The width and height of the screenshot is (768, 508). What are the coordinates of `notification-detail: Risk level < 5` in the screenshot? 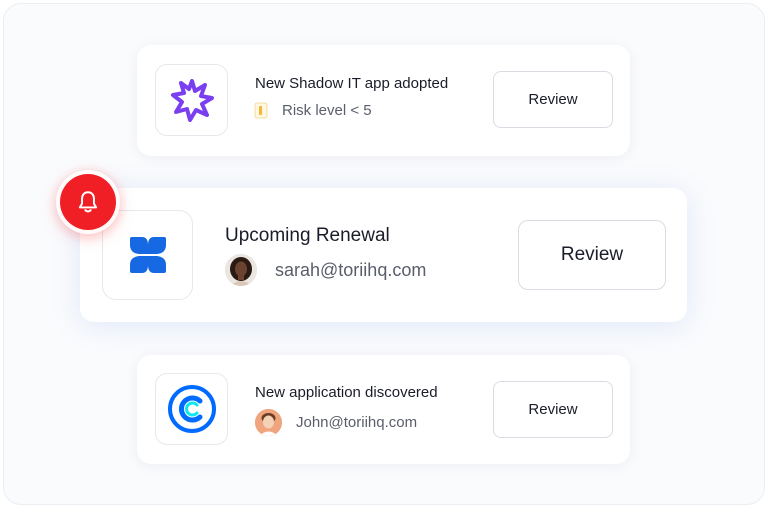 It's located at (313, 110).